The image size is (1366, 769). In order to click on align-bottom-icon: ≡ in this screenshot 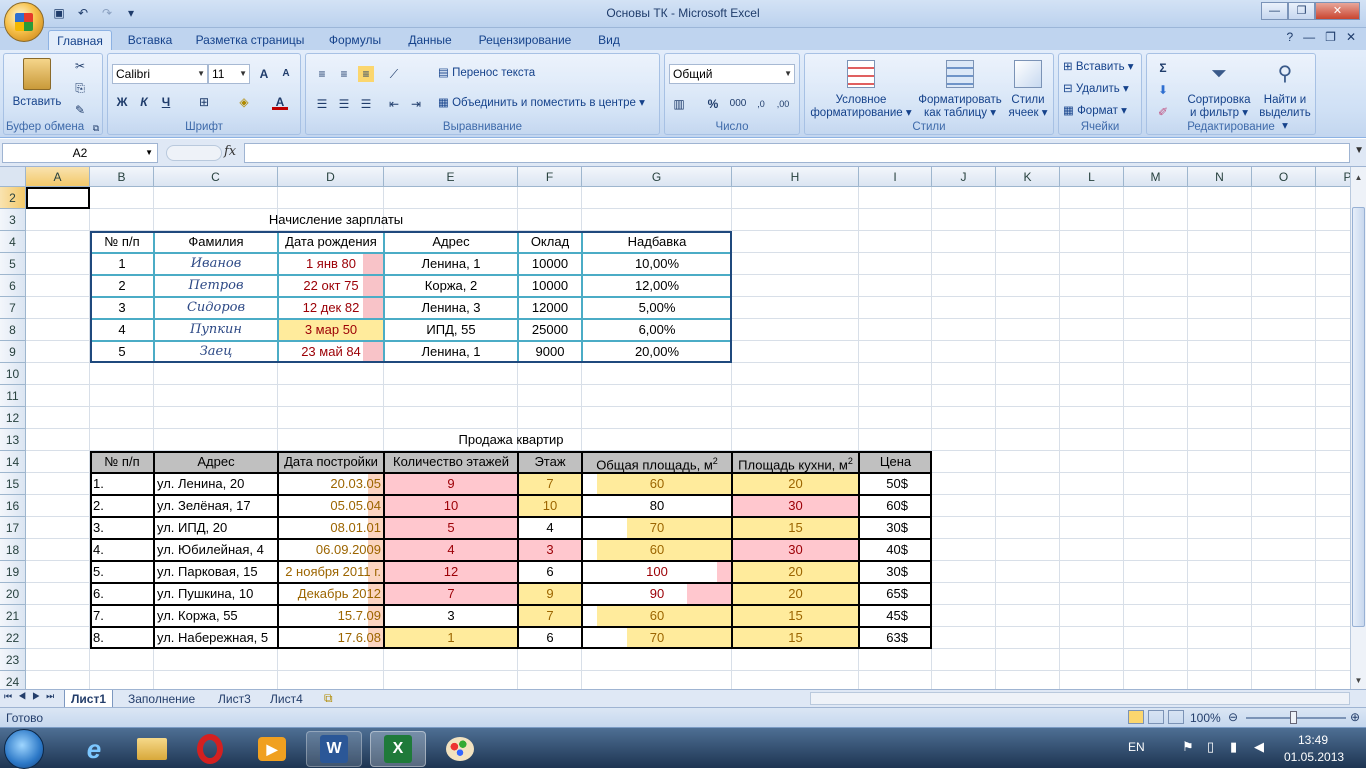, I will do `click(366, 74)`.